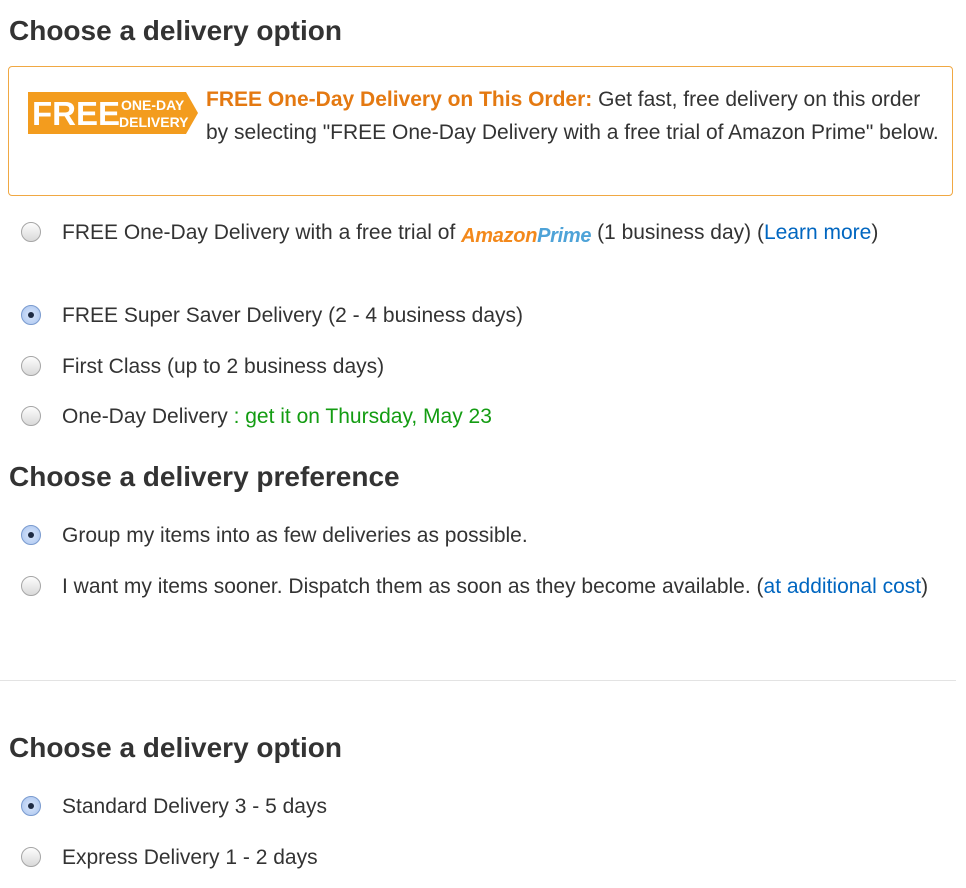 Image resolution: width=966 pixels, height=888 pixels. I want to click on radio-first-class: First Class (up to 2 business days), so click(486, 366).